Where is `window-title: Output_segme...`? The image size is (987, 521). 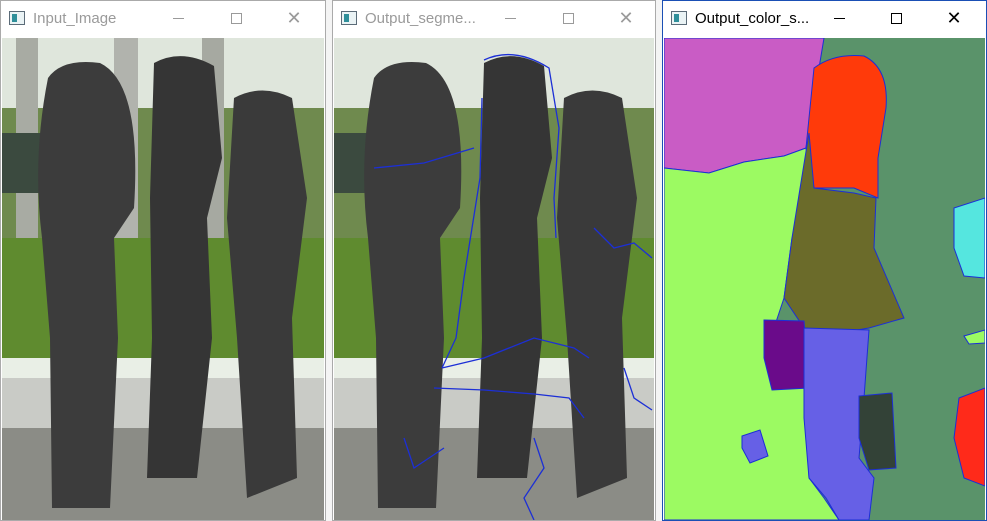
window-title: Output_segme... is located at coordinates (420, 18).